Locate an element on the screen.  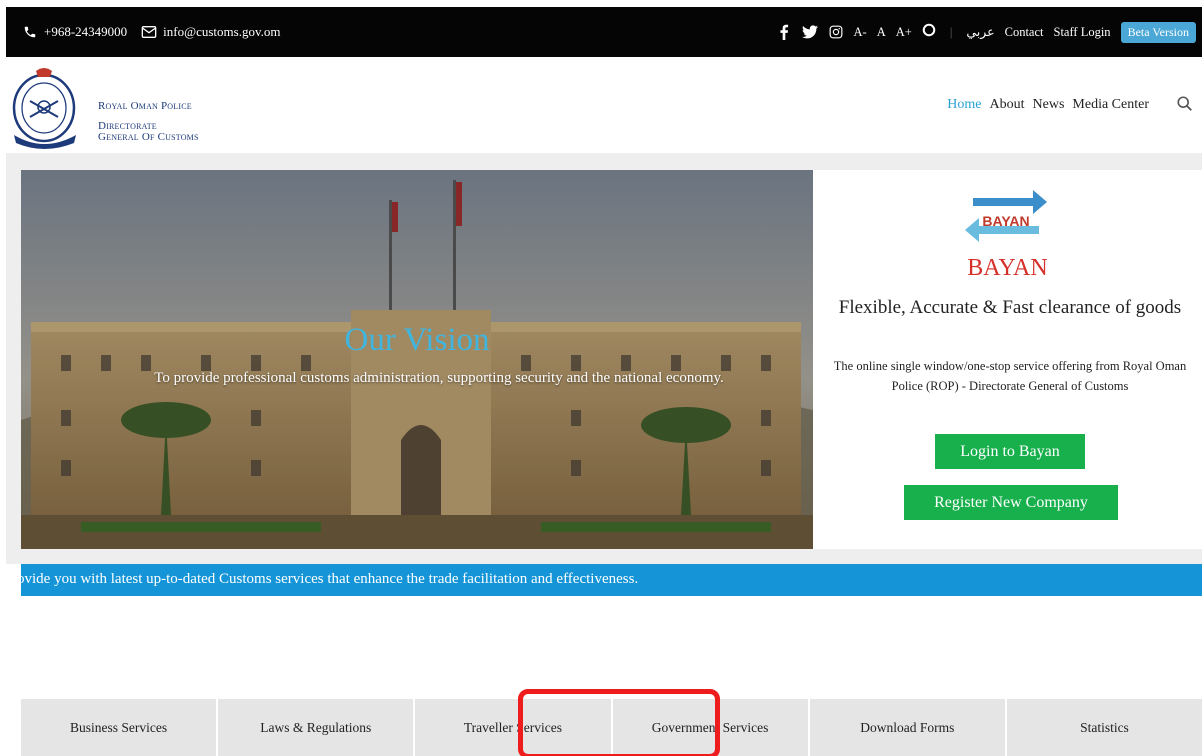
highlight-annotation-box is located at coordinates (619, 722).